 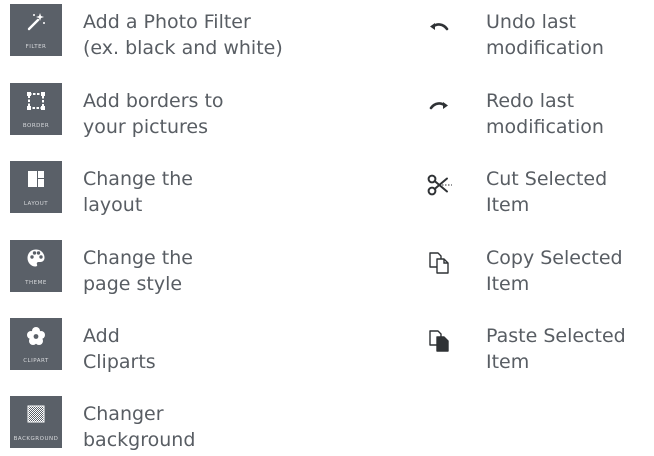 What do you see at coordinates (123, 414) in the screenshot?
I see `background-description-line1: Changer` at bounding box center [123, 414].